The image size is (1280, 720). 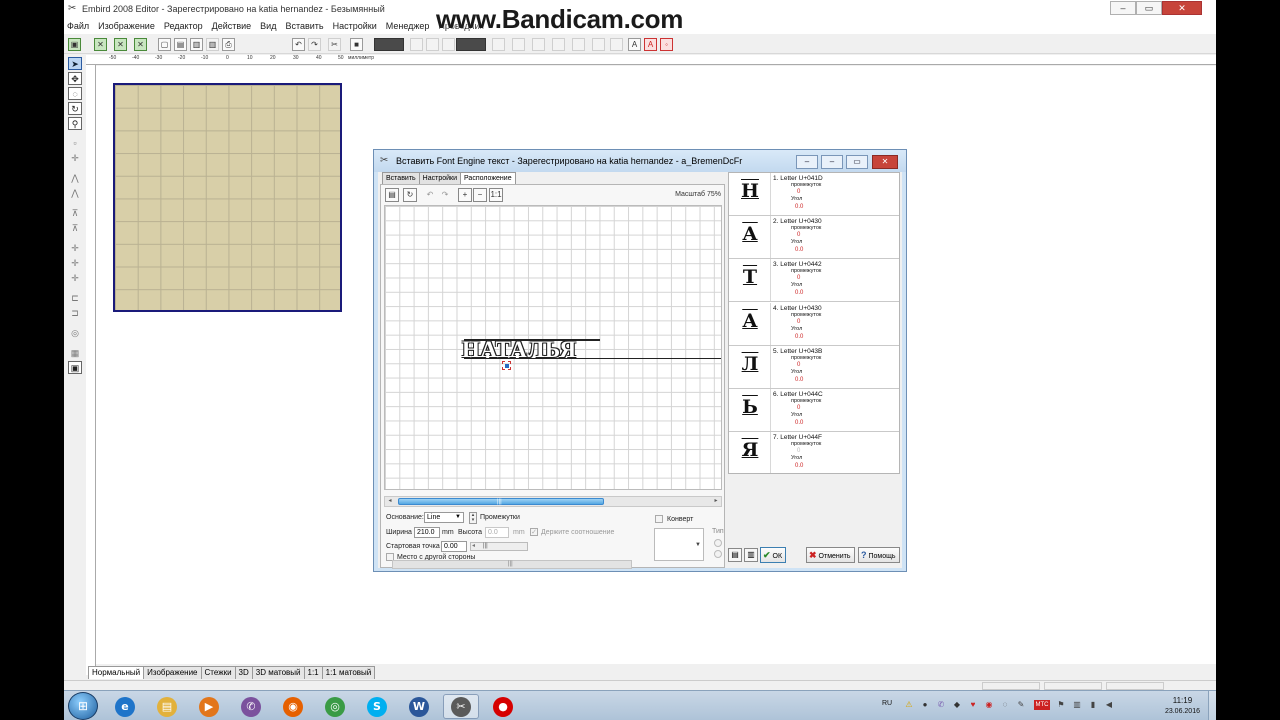 I want to click on stitch-color-icon: ✕, so click(x=120, y=44).